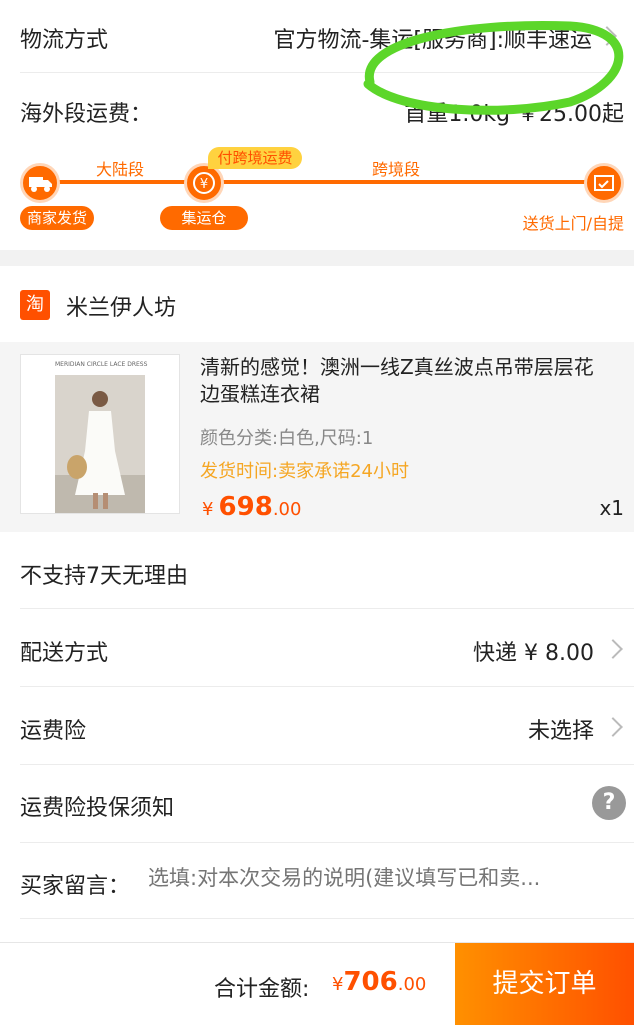 This screenshot has width=634, height=1025. I want to click on checkout-bar: 合计金额: ¥706.00 提交订单, so click(317, 983).